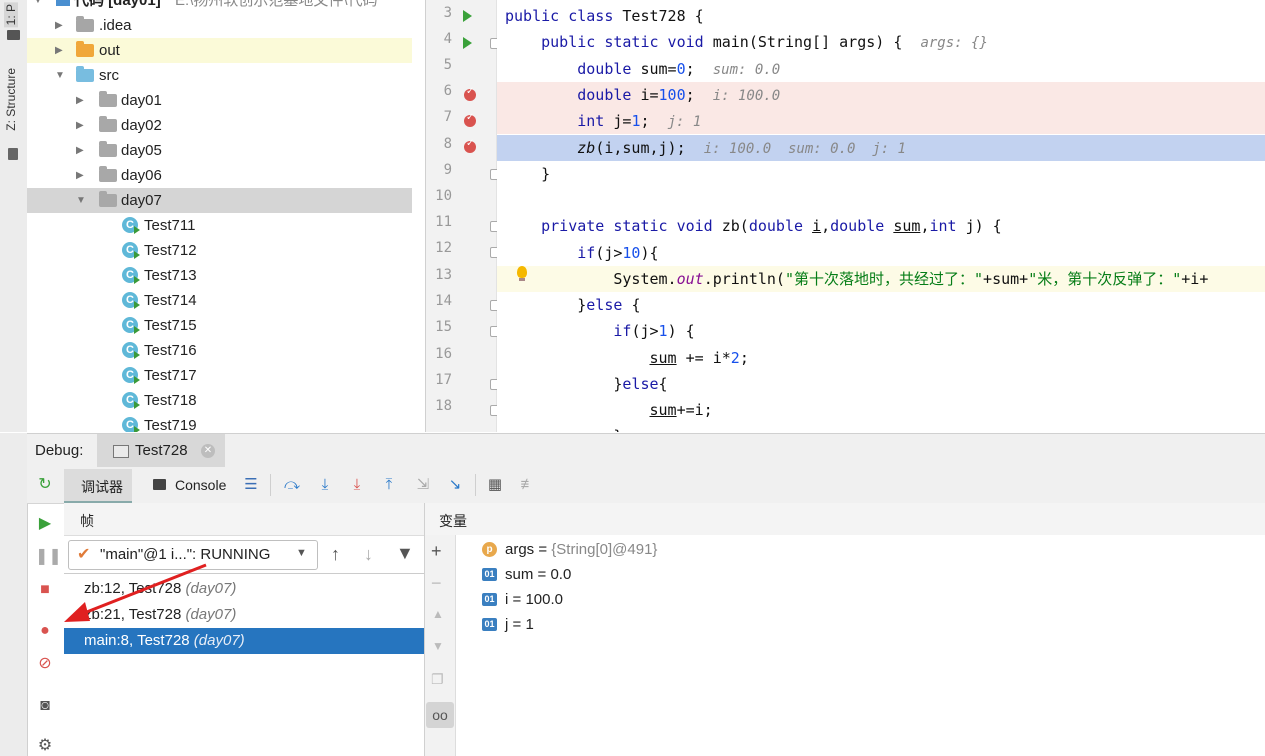 The width and height of the screenshot is (1265, 756). I want to click on structure-tool-tab: Z: Structure, so click(11, 99).